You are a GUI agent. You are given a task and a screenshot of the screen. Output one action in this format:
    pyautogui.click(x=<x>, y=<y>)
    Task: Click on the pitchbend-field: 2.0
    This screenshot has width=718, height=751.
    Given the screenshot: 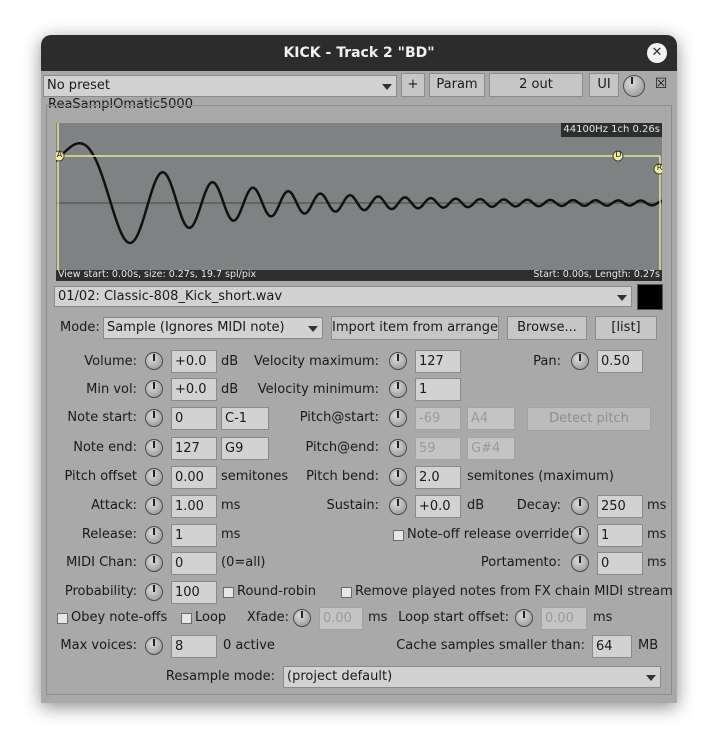 What is the action you would take?
    pyautogui.click(x=438, y=477)
    